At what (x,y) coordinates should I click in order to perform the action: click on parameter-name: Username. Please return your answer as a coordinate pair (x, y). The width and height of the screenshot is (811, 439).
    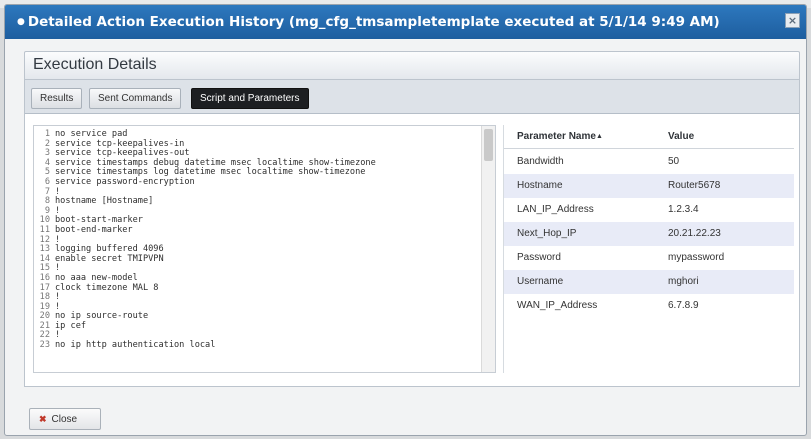
    Looking at the image, I should click on (540, 281).